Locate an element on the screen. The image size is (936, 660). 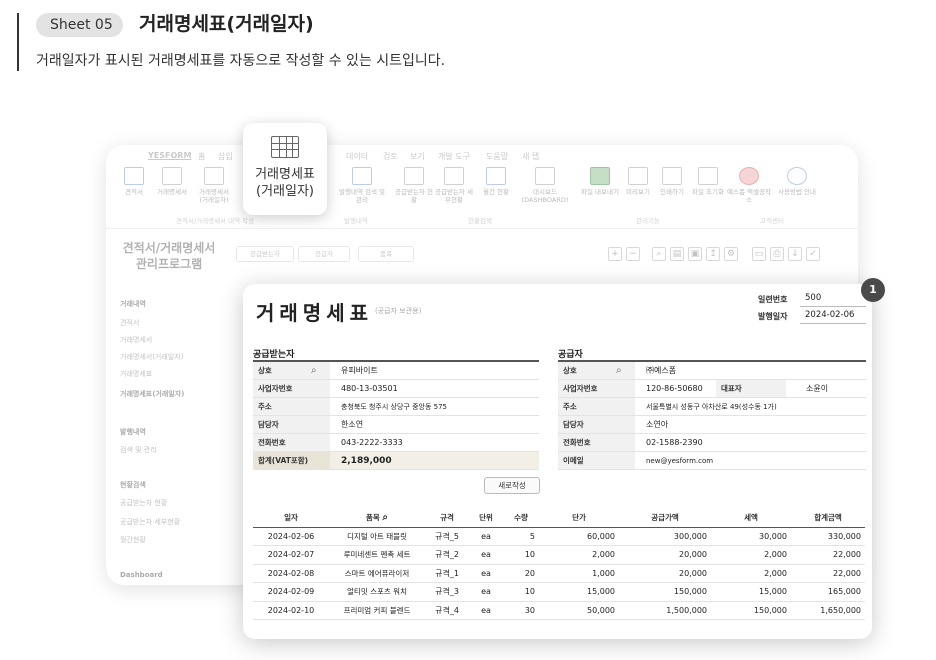
cell-tax: 15,000 is located at coordinates (751, 592).